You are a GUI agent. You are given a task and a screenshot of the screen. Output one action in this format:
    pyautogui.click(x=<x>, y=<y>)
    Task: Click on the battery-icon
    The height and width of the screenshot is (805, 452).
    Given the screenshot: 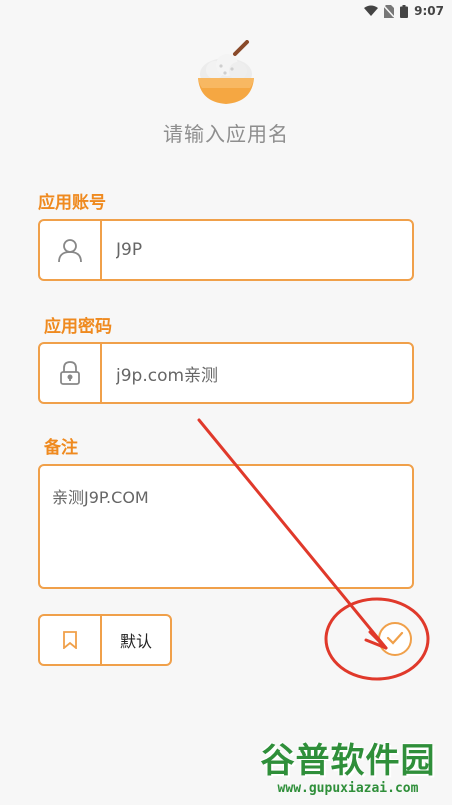 What is the action you would take?
    pyautogui.click(x=404, y=11)
    